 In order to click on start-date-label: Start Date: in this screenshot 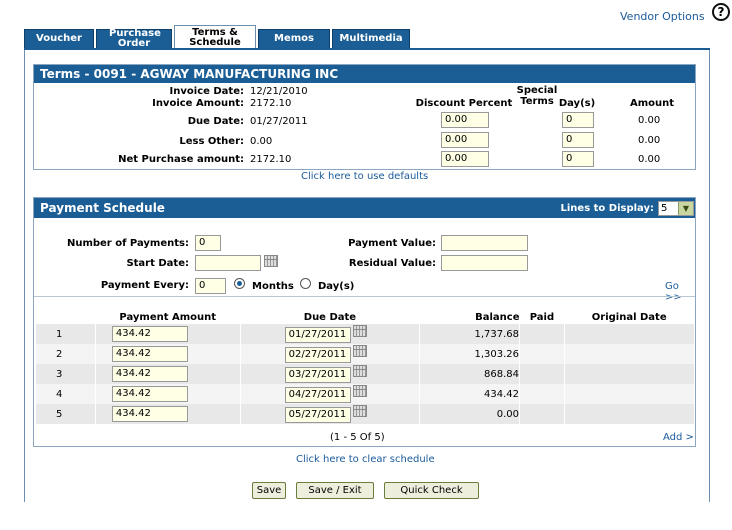, I will do `click(157, 263)`.